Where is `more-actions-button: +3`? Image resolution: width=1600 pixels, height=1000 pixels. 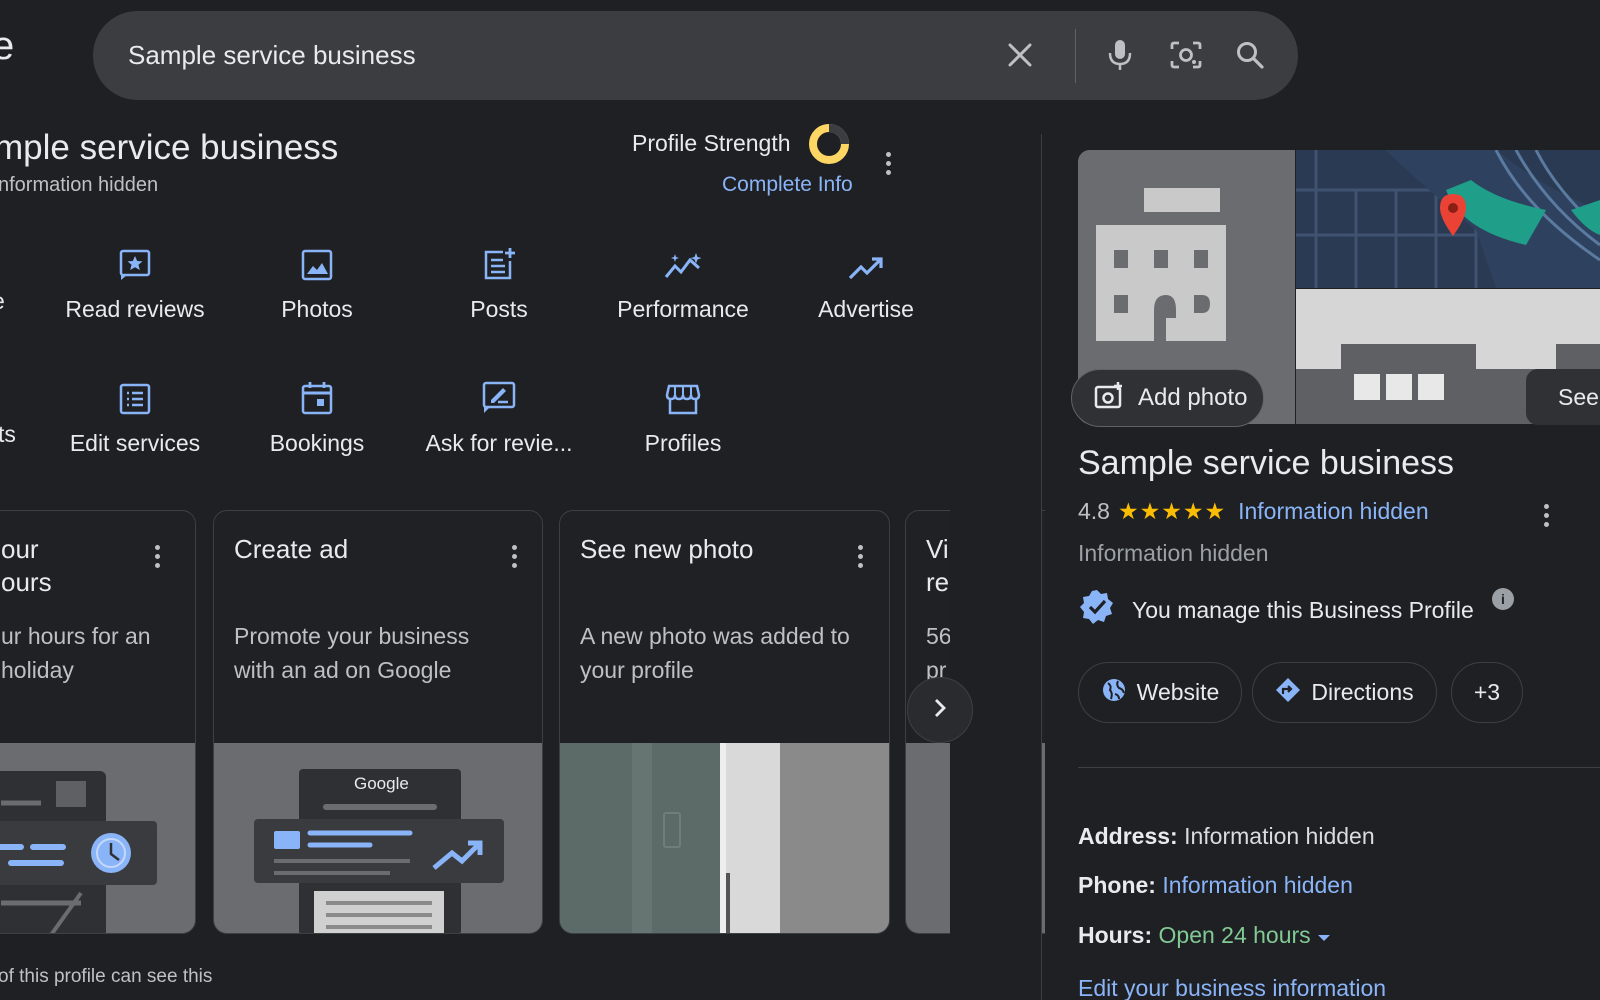
more-actions-button: +3 is located at coordinates (1487, 692).